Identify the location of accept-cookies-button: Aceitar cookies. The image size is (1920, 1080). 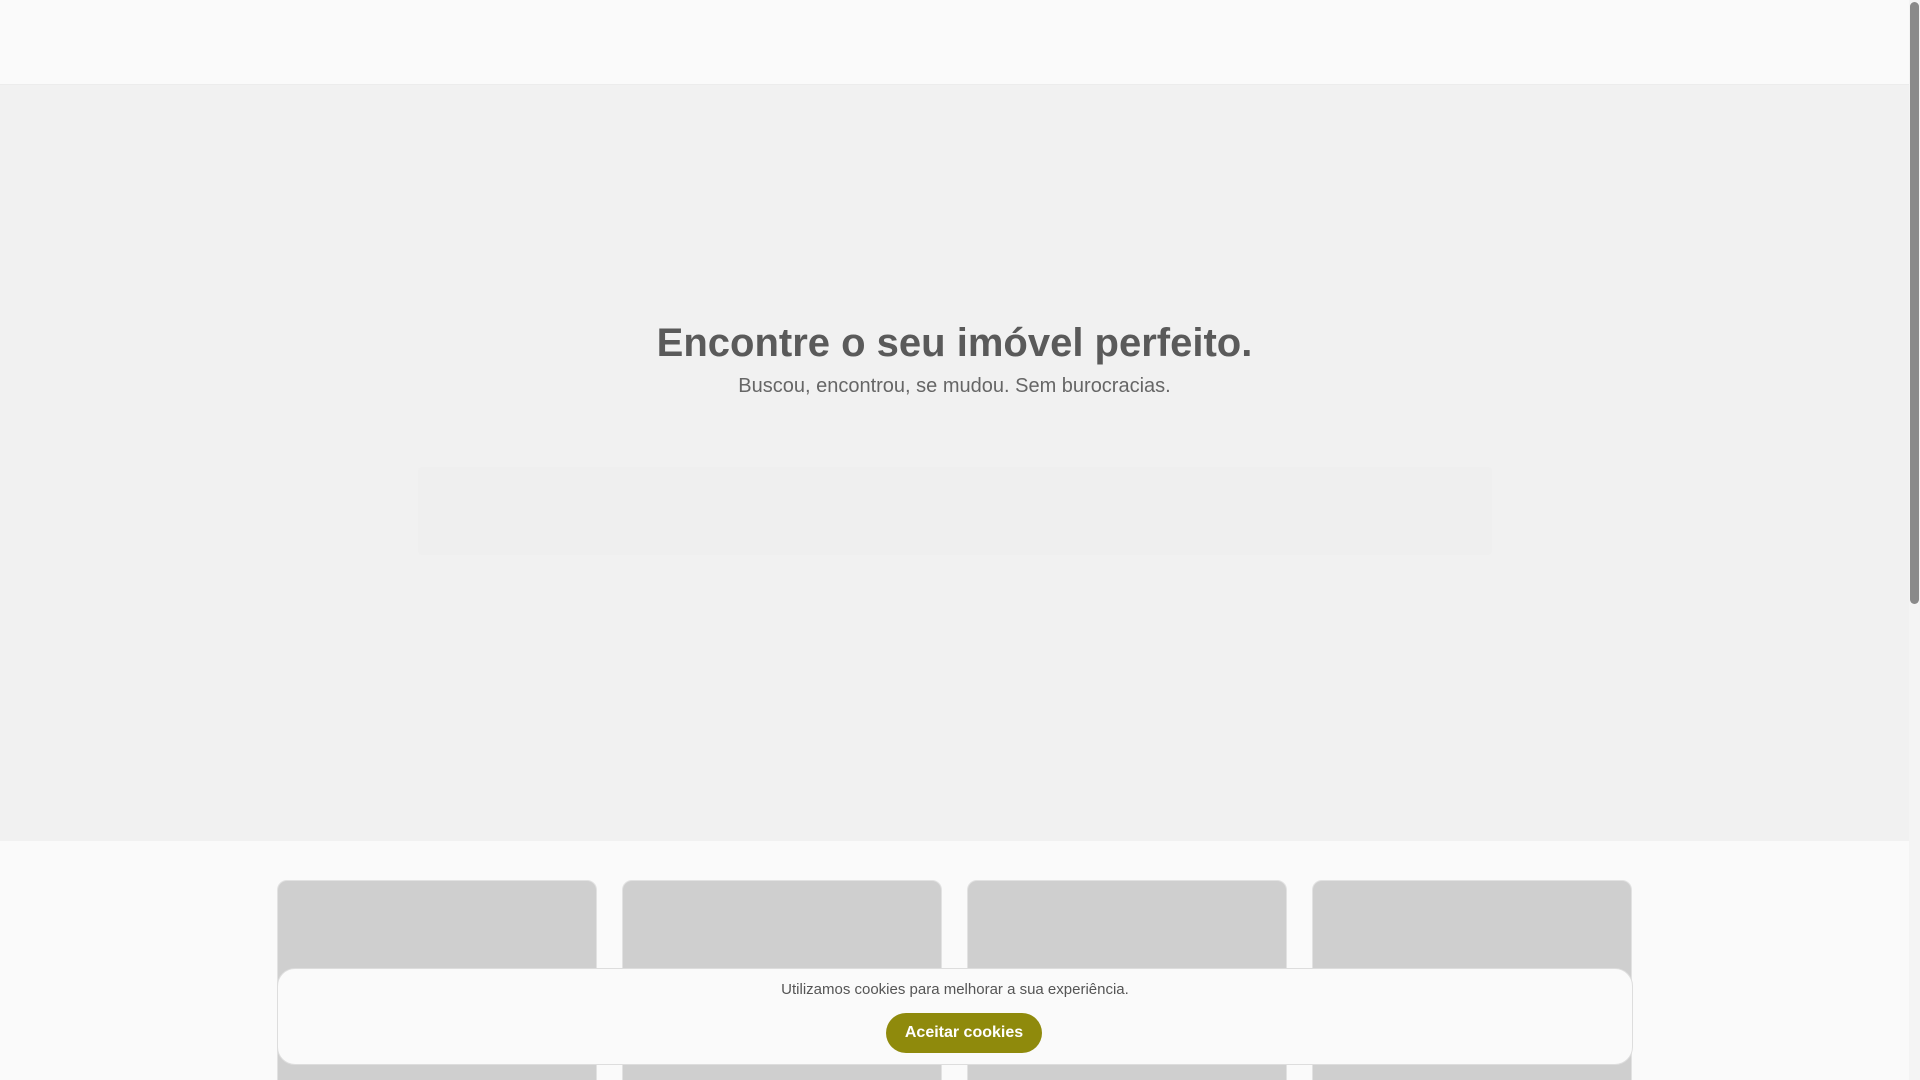
(964, 1033).